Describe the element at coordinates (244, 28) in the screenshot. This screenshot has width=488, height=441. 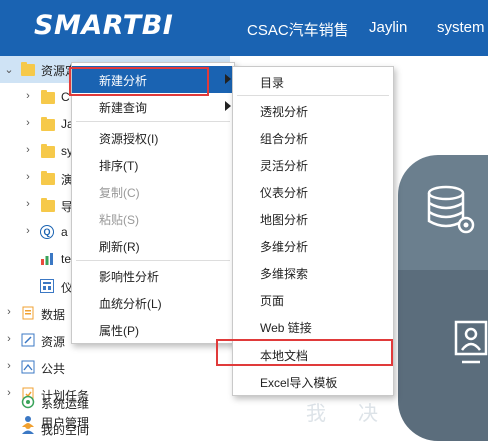
I see `top-header: SMARTBI CSAC汽车销售 Jaylin system` at that location.